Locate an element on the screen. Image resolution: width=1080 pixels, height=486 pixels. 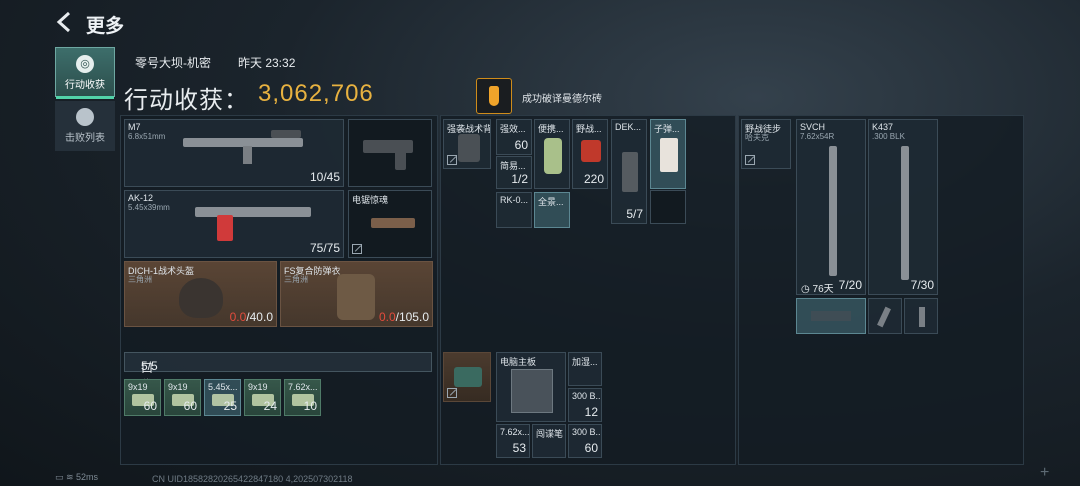
skull-icon is located at coordinates (85, 117).